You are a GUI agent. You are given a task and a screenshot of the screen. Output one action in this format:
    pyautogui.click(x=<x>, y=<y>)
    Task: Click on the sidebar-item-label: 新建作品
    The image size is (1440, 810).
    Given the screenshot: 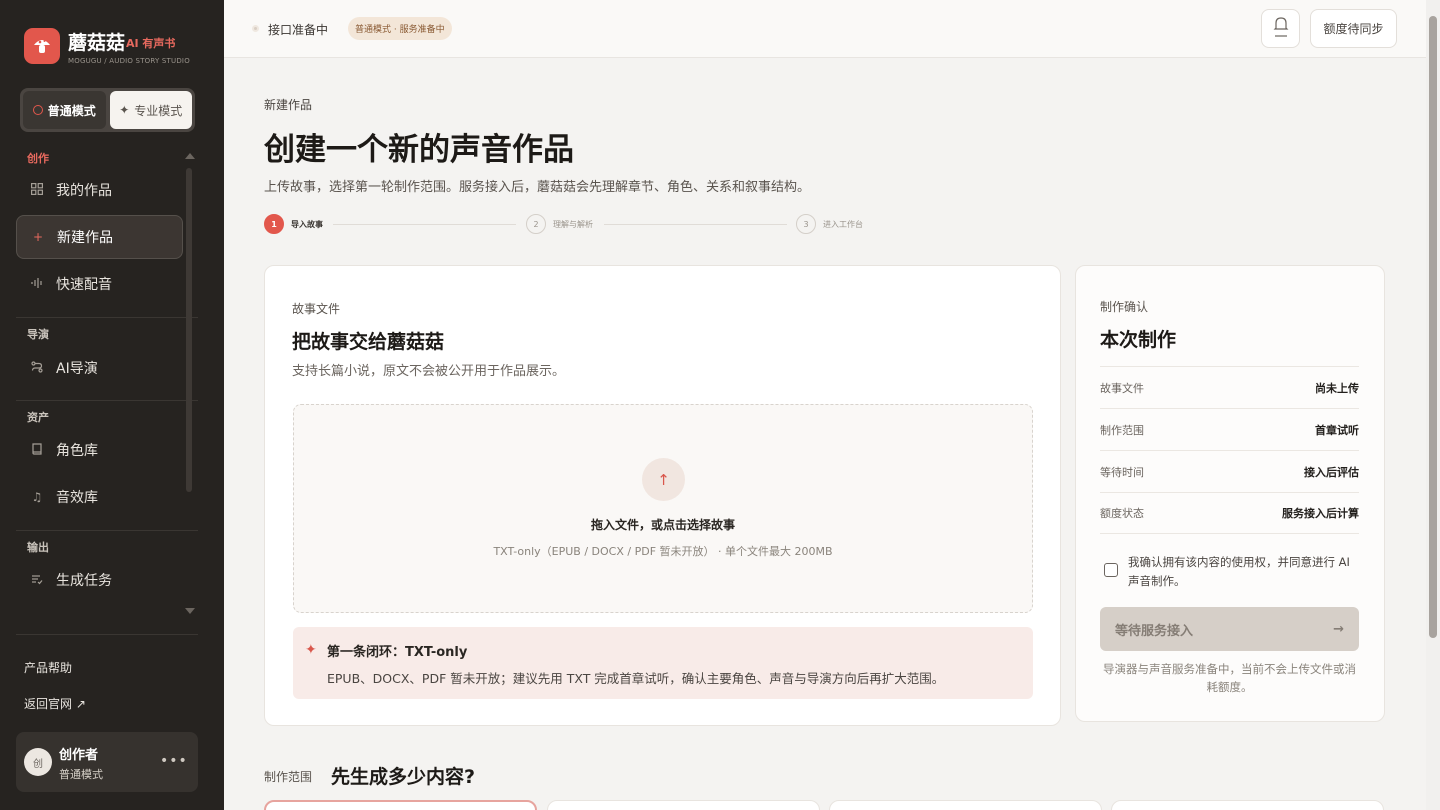 What is the action you would take?
    pyautogui.click(x=85, y=238)
    